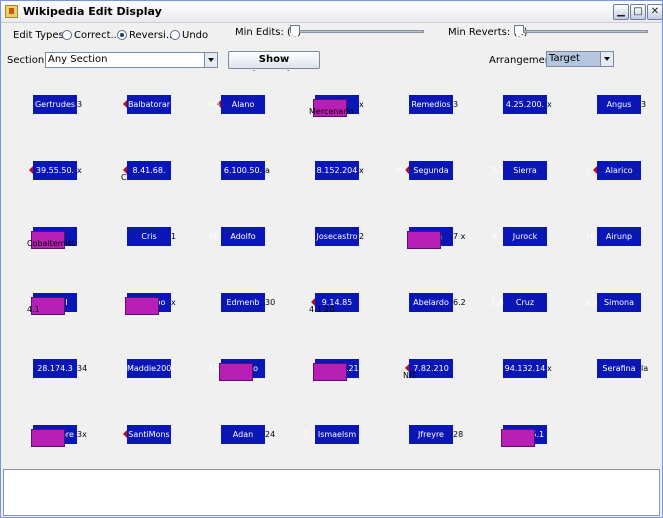 The width and height of the screenshot is (663, 518). What do you see at coordinates (274, 66) in the screenshot?
I see `show-discussion-button: Show Discussion` at bounding box center [274, 66].